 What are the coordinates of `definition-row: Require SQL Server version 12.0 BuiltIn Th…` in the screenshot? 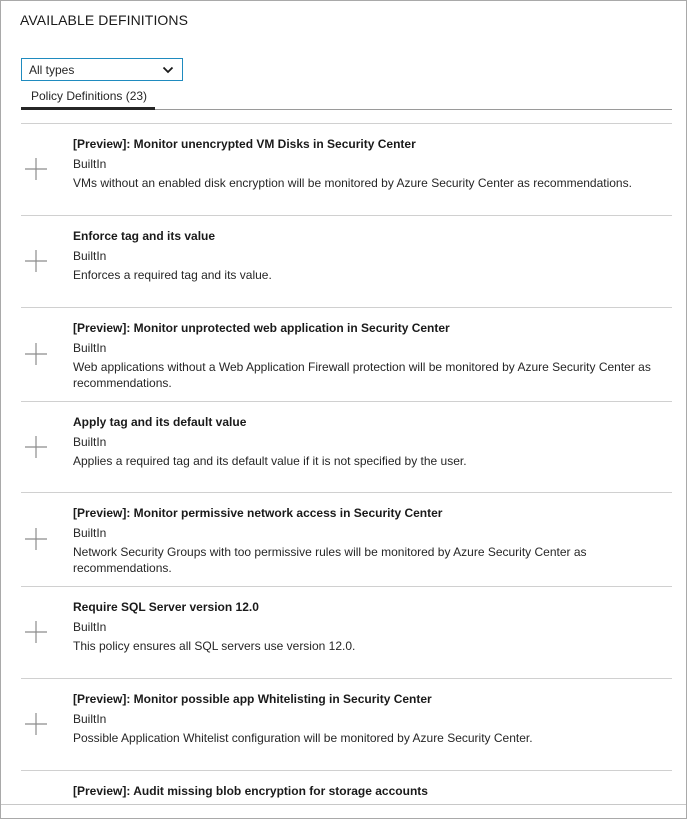 It's located at (346, 632).